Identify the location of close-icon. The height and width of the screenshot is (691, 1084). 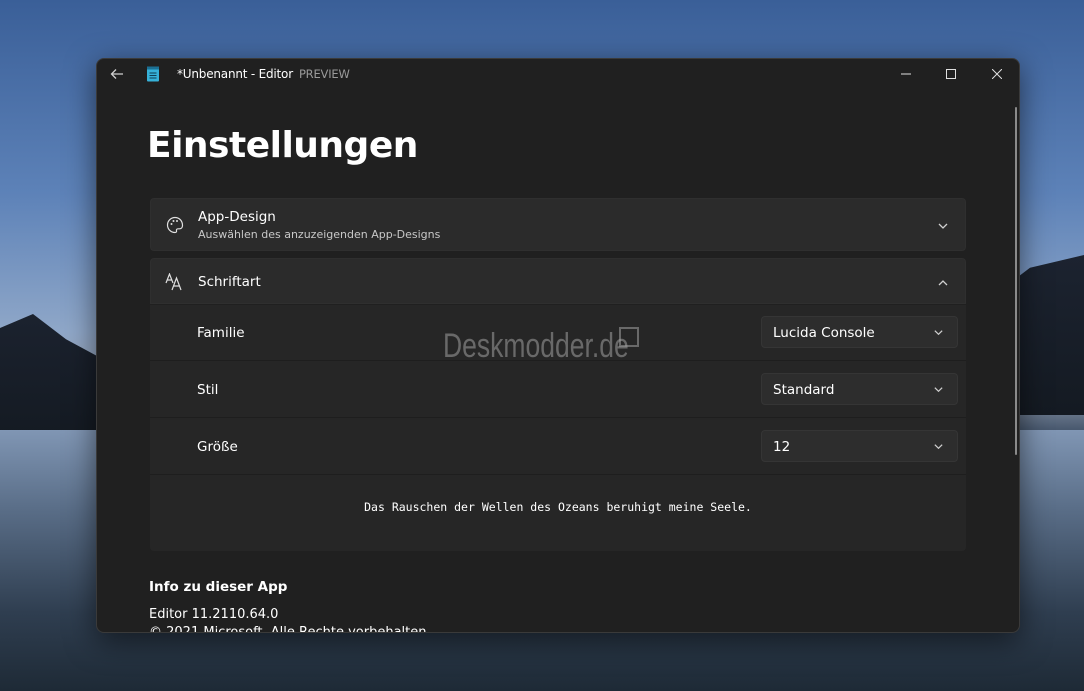
(997, 74).